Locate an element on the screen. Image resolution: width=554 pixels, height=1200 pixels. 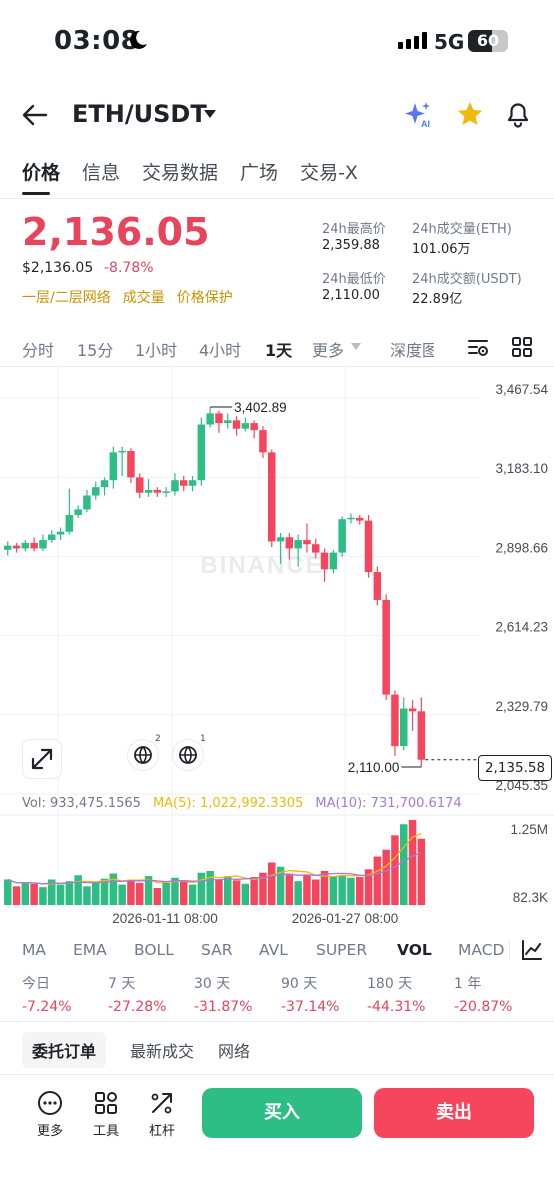
perf-value: -44.31% is located at coordinates (396, 1007).